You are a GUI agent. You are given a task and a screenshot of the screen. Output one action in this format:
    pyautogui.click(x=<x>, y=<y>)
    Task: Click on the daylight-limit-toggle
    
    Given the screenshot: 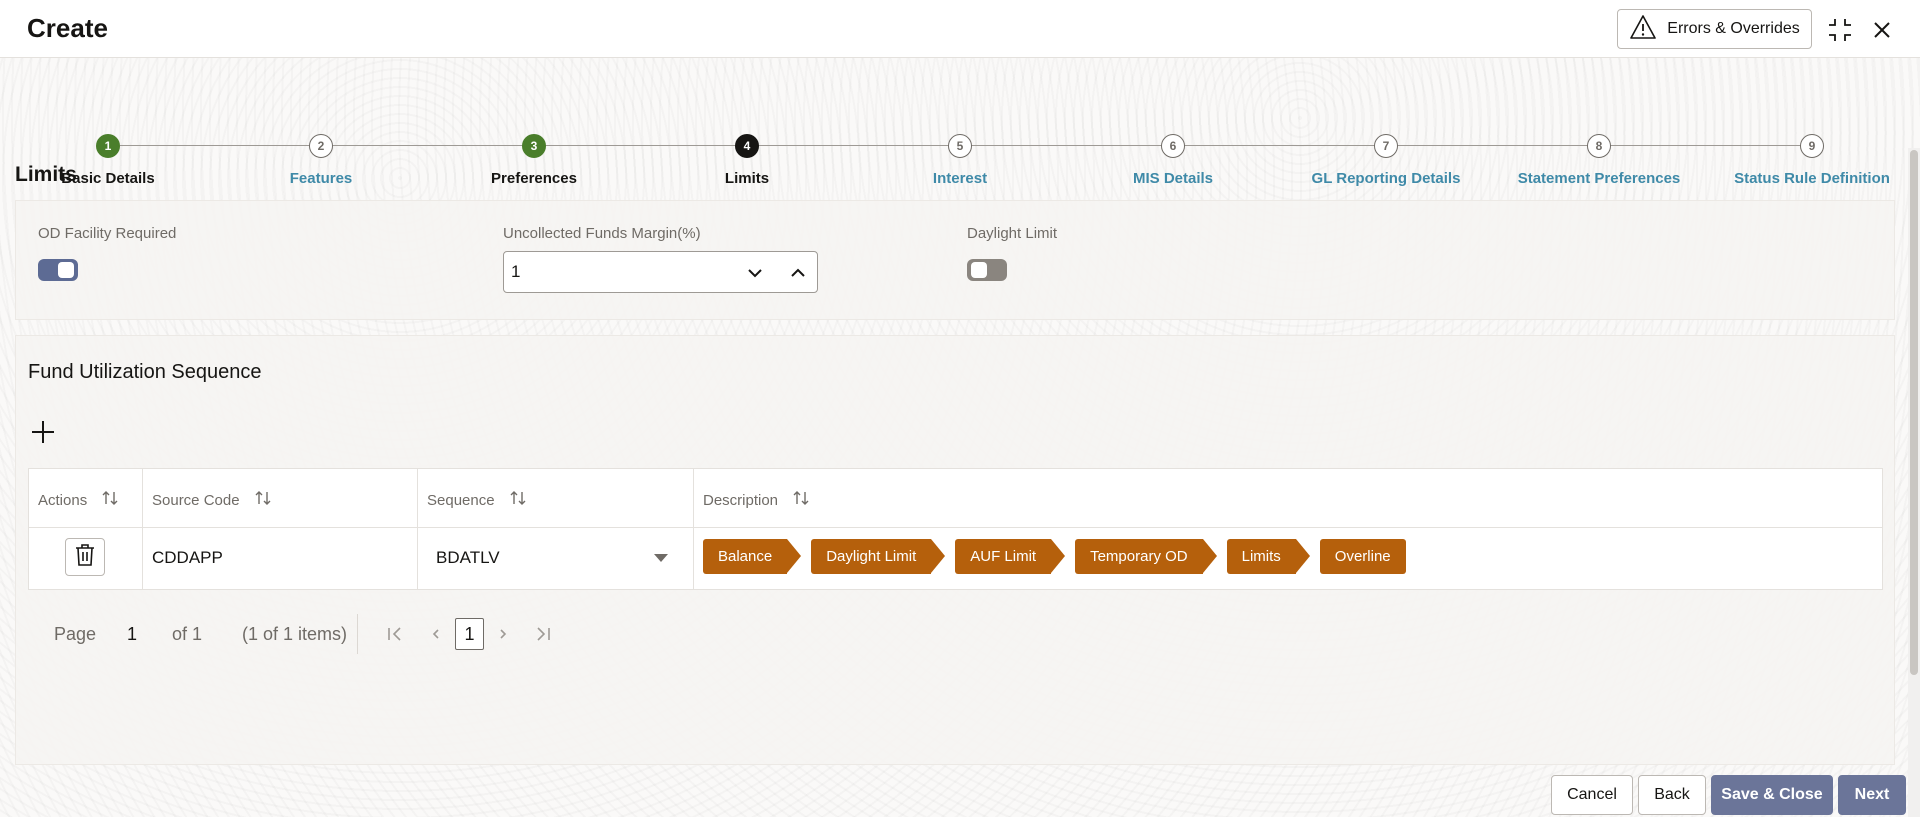 What is the action you would take?
    pyautogui.click(x=987, y=270)
    